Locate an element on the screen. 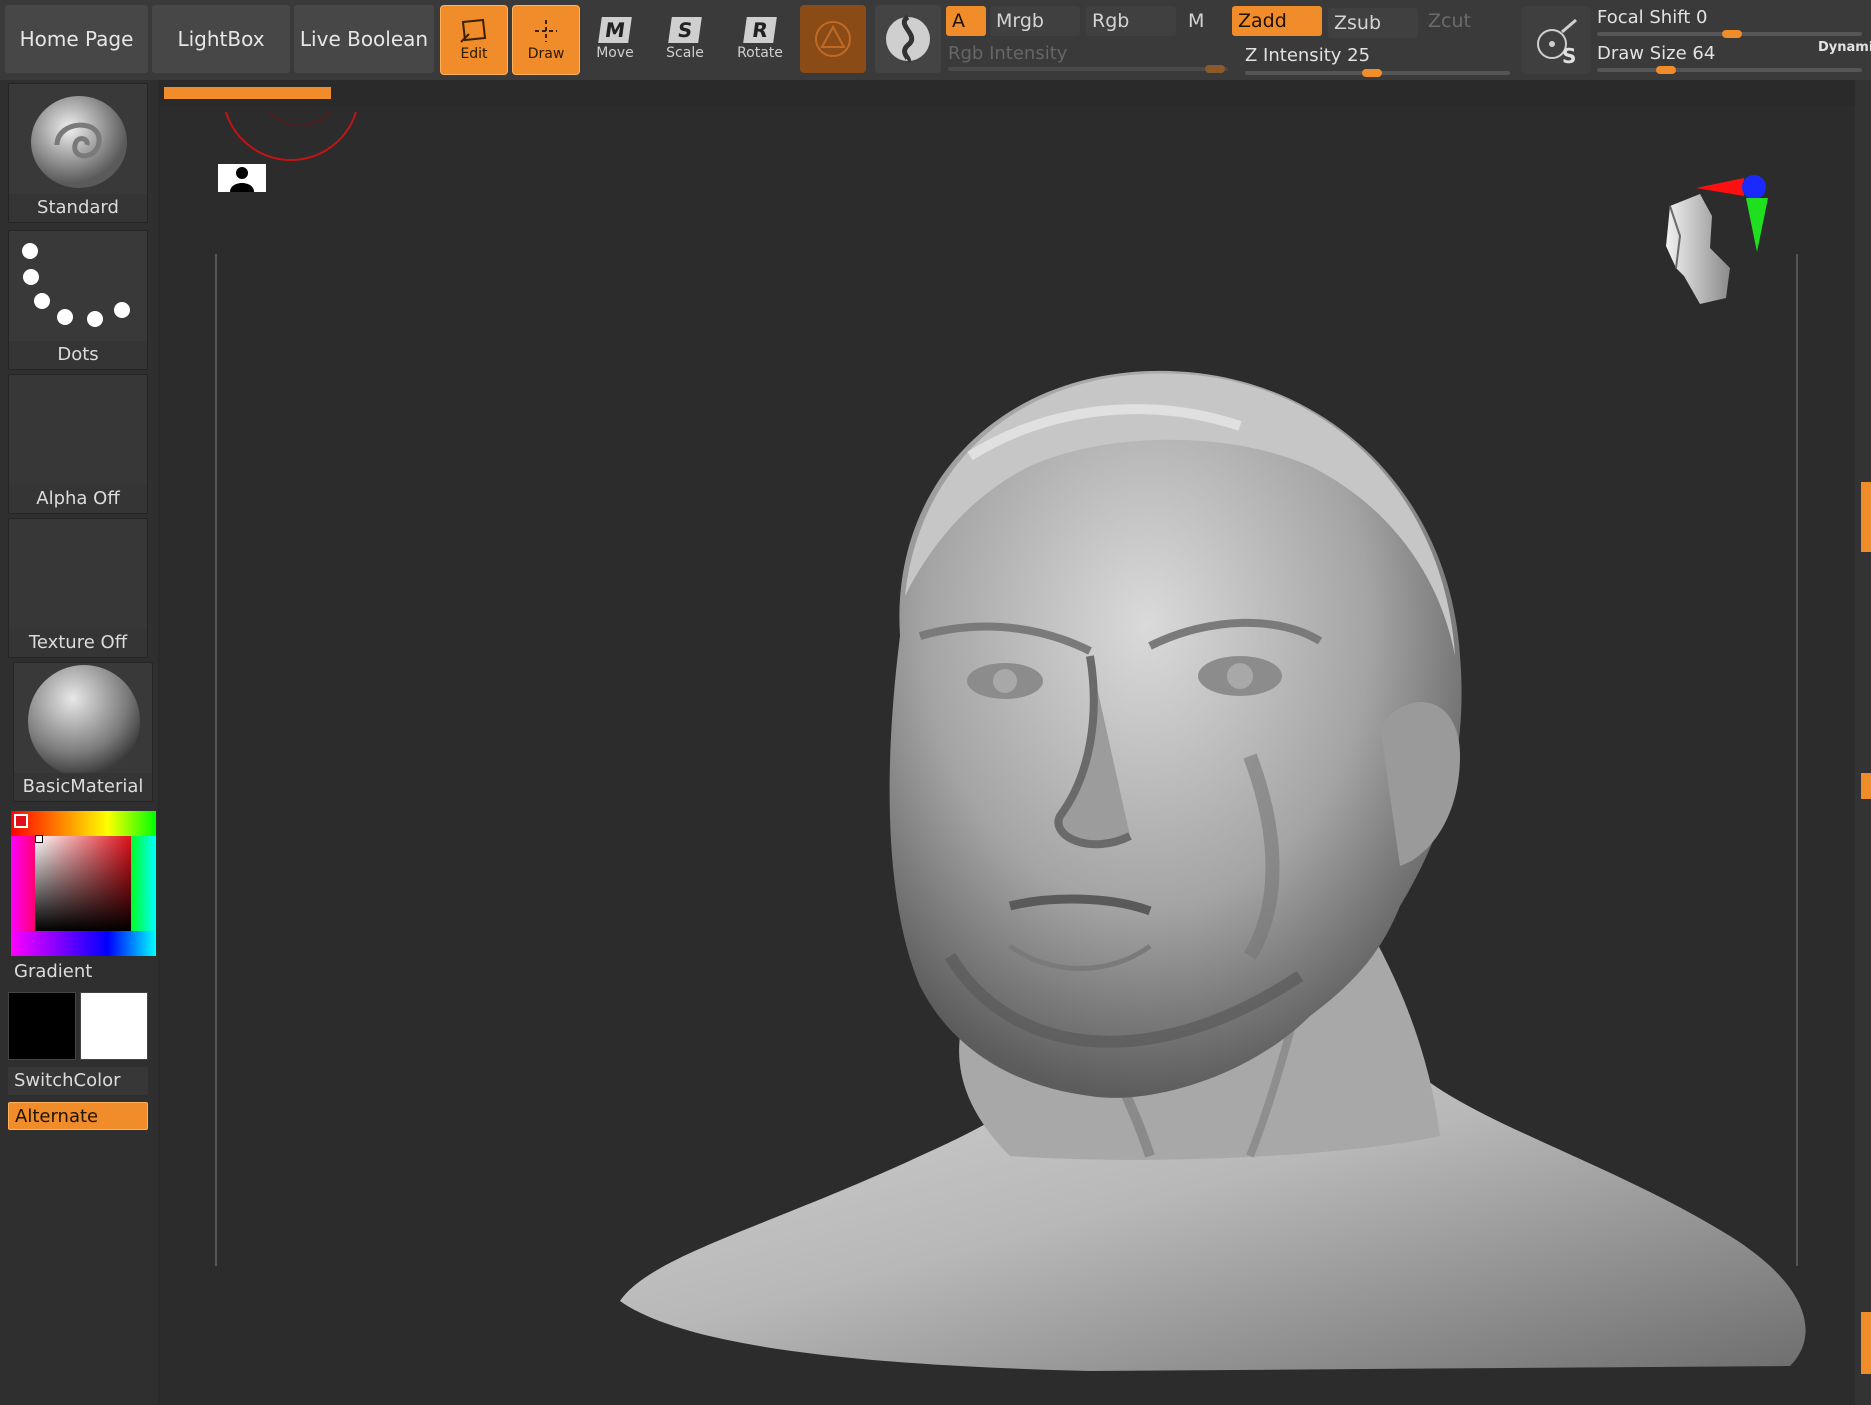 This screenshot has height=1405, width=1871. draw-size-label: Draw Size 64 is located at coordinates (1656, 53).